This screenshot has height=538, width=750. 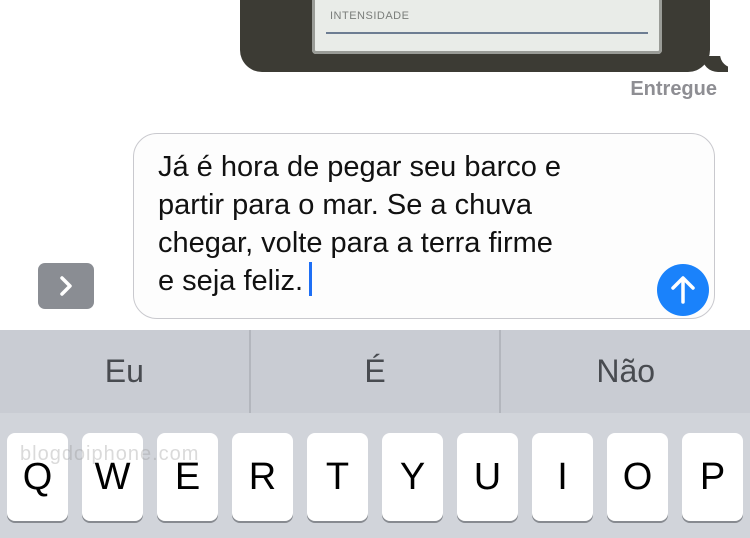 I want to click on key-y: Y, so click(x=412, y=477).